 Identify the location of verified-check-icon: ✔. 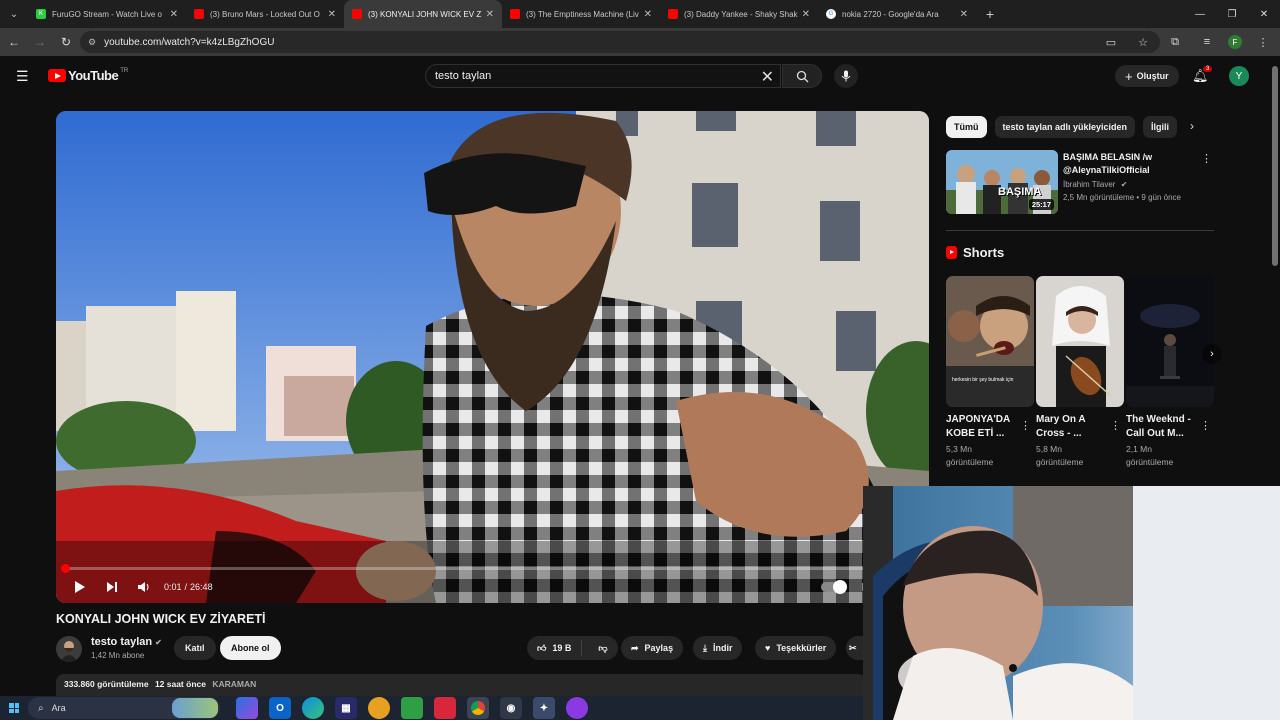
(1124, 184).